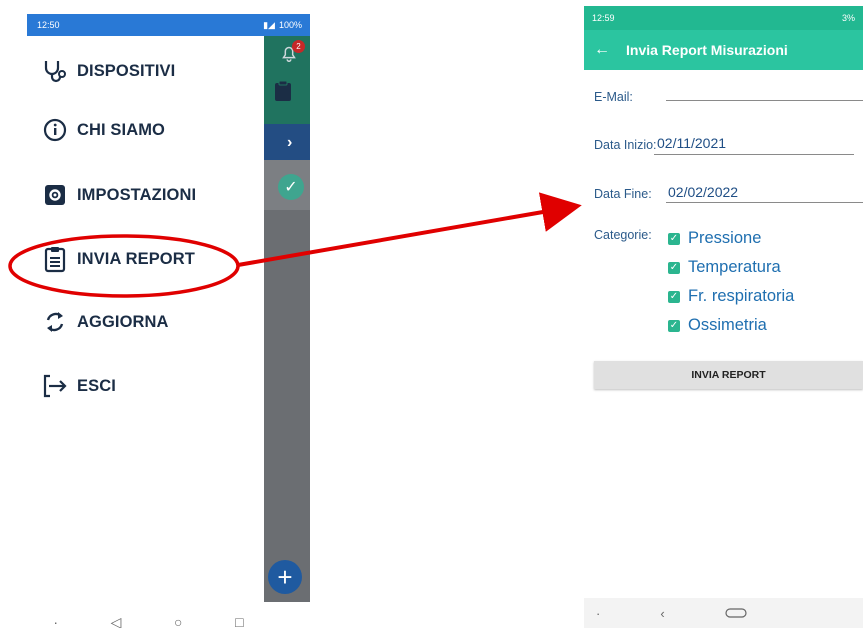 The height and width of the screenshot is (628, 863). I want to click on categories-label: Categorie:, so click(623, 235).